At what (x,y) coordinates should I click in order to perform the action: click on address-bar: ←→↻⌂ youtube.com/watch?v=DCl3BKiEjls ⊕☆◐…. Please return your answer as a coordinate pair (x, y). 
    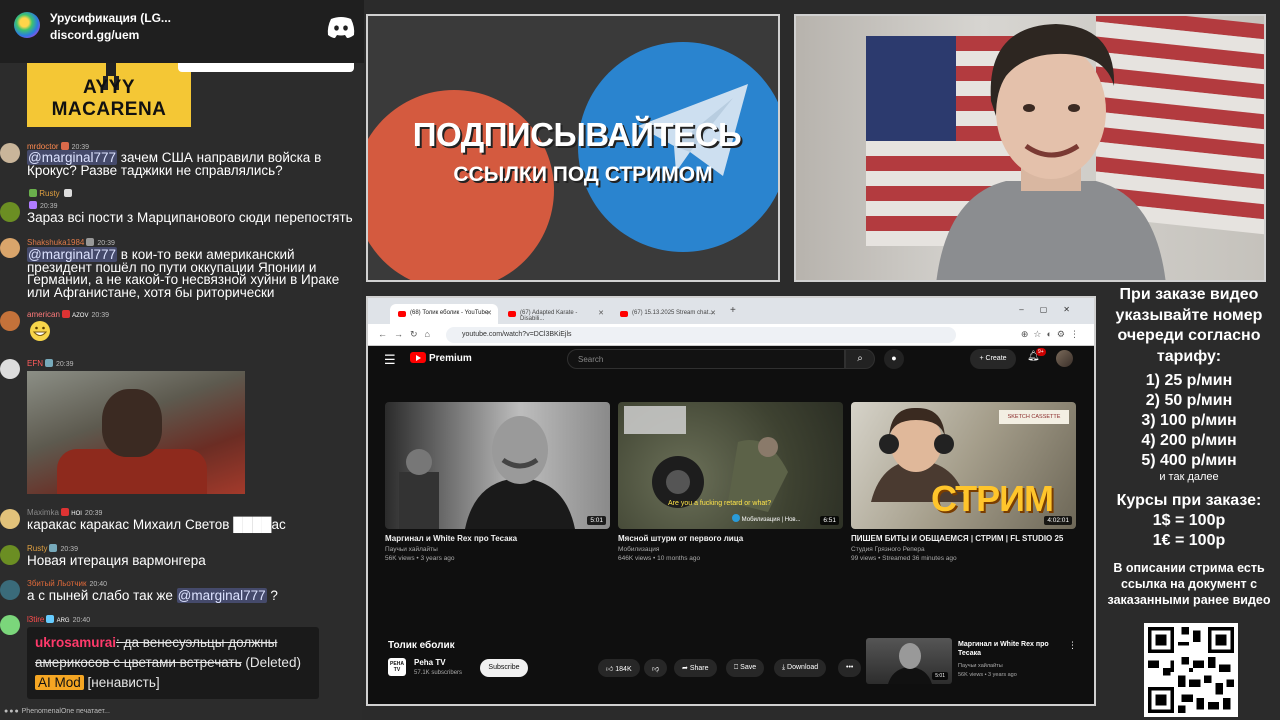
    Looking at the image, I should click on (731, 335).